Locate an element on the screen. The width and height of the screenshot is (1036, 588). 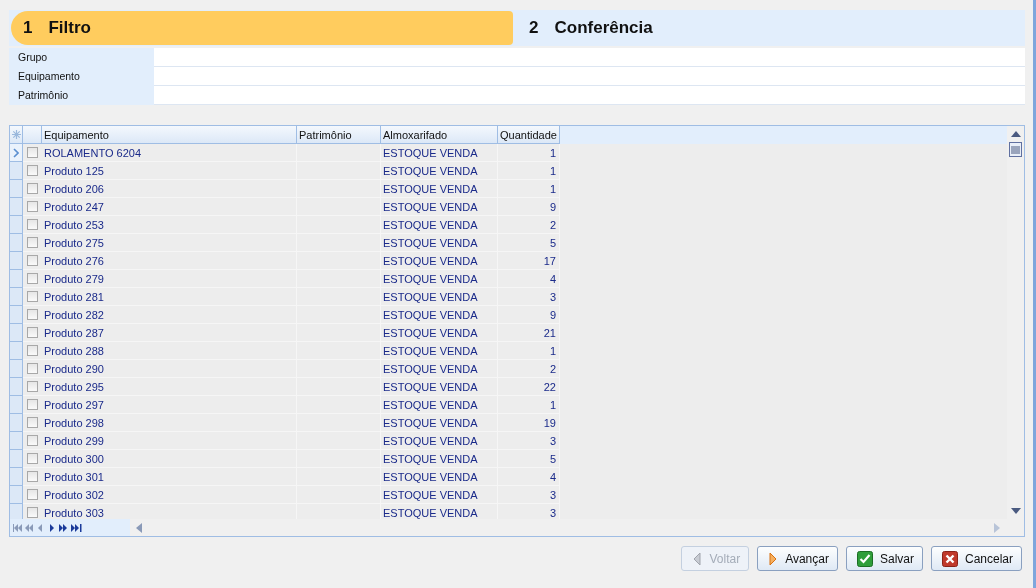
column-header: Patrimônio is located at coordinates (339, 135).